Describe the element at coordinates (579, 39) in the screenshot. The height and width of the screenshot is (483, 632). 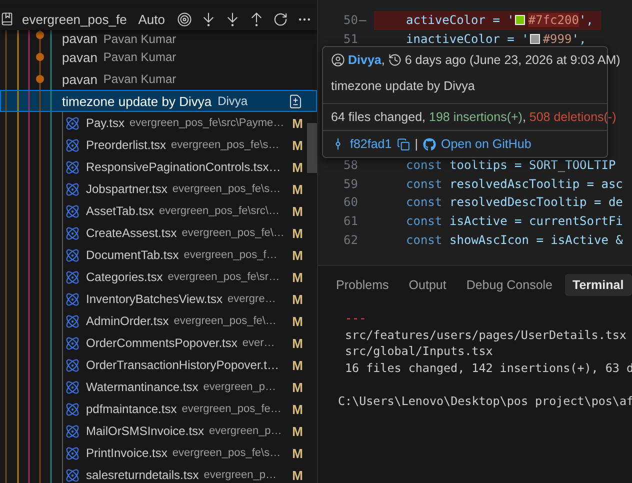
I see `code-text: ',` at that location.